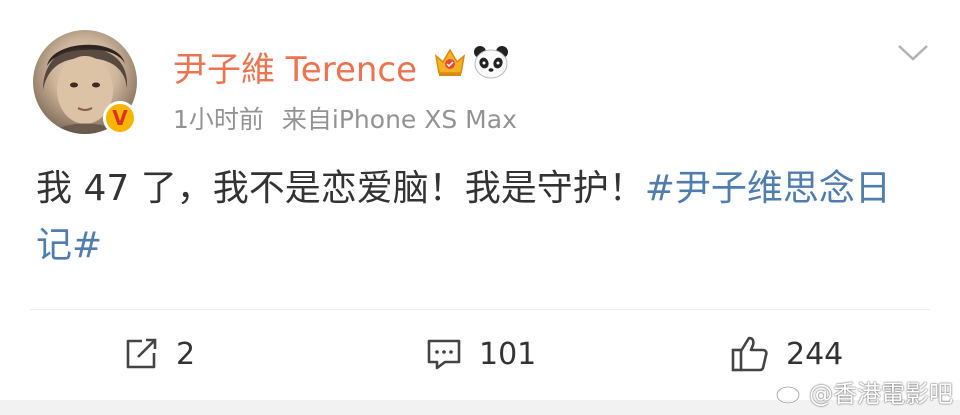  What do you see at coordinates (480, 309) in the screenshot?
I see `divider` at bounding box center [480, 309].